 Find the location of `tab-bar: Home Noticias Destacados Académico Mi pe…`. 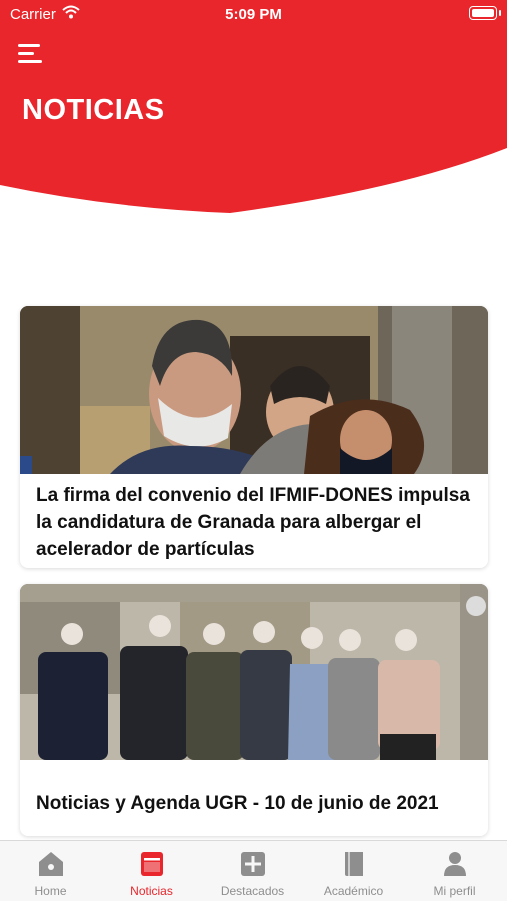

tab-bar: Home Noticias Destacados Académico Mi pe… is located at coordinates (253, 870).